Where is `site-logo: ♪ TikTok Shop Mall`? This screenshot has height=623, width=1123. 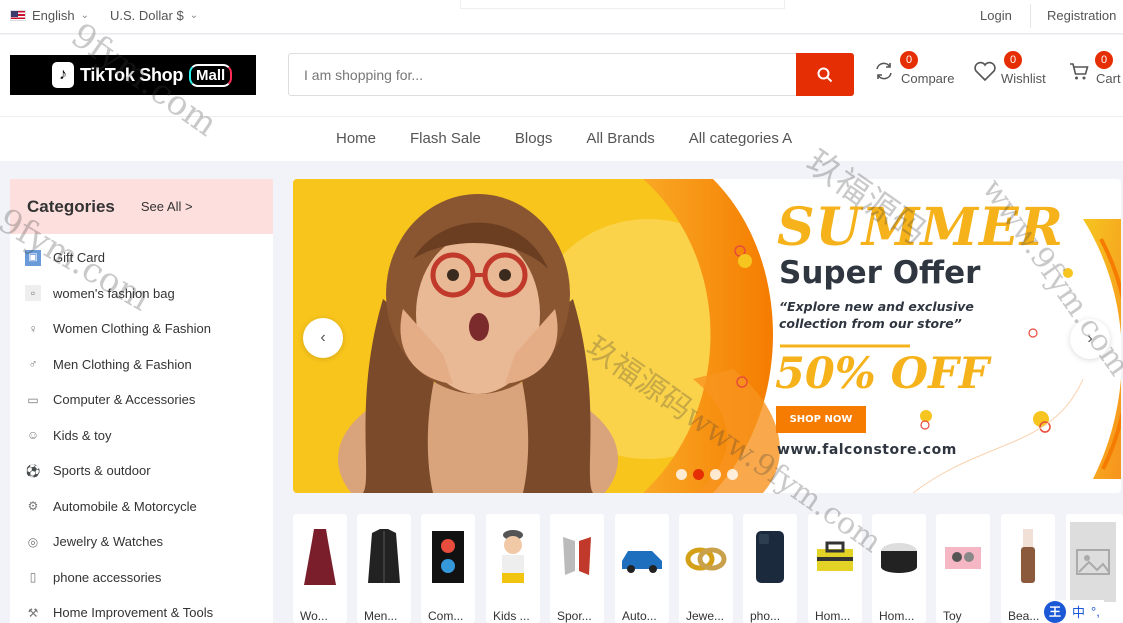 site-logo: ♪ TikTok Shop Mall is located at coordinates (133, 75).